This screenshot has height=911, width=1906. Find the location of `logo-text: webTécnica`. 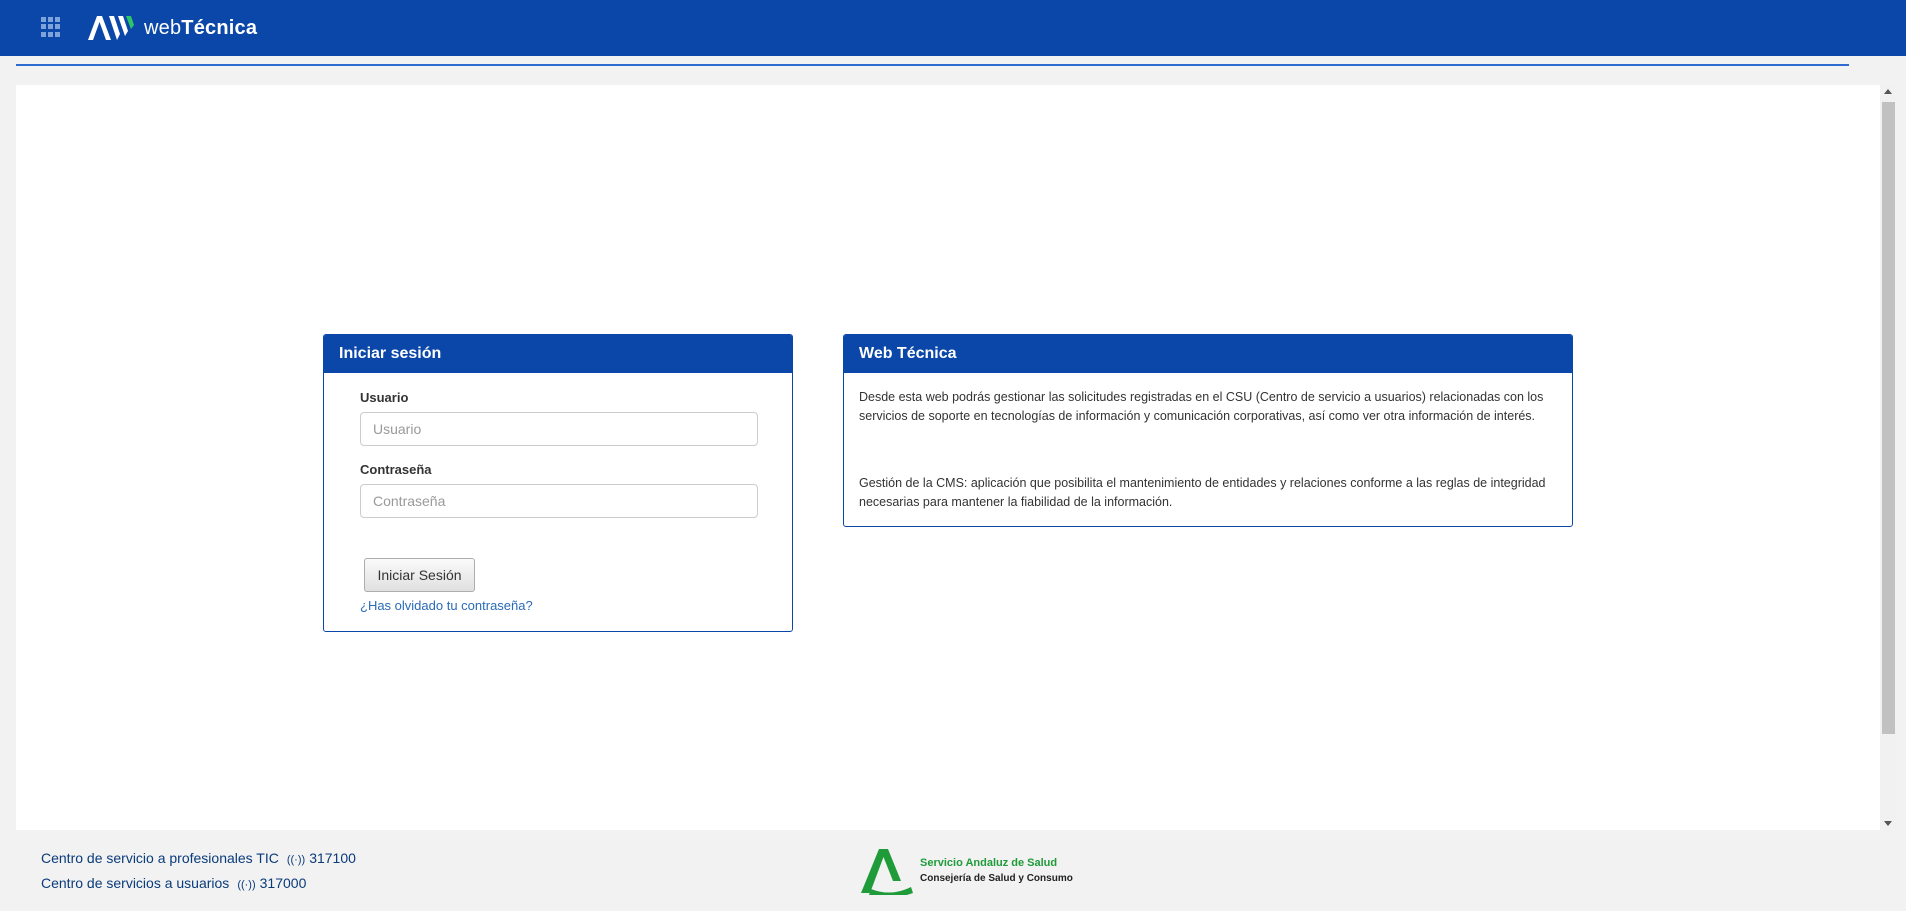

logo-text: webTécnica is located at coordinates (201, 28).